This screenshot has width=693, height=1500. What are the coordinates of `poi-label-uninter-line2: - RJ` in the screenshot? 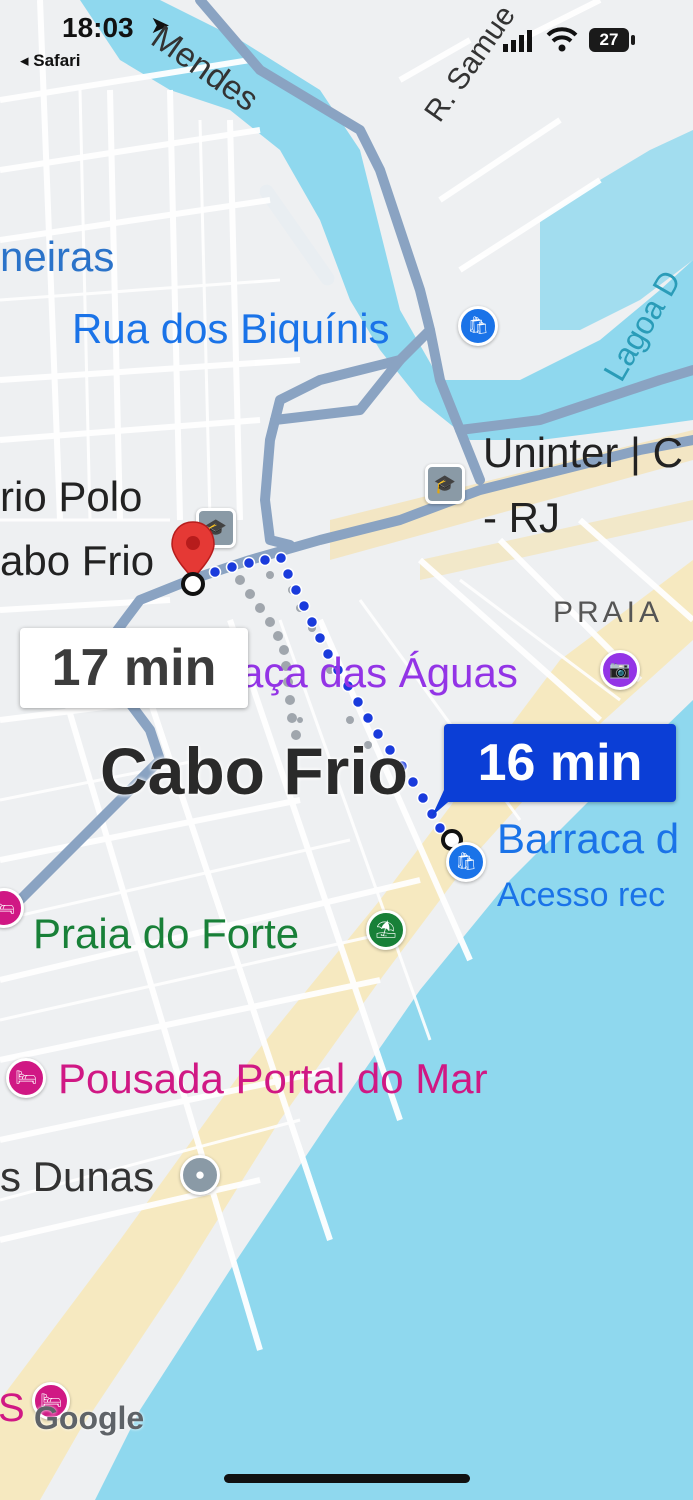 It's located at (521, 518).